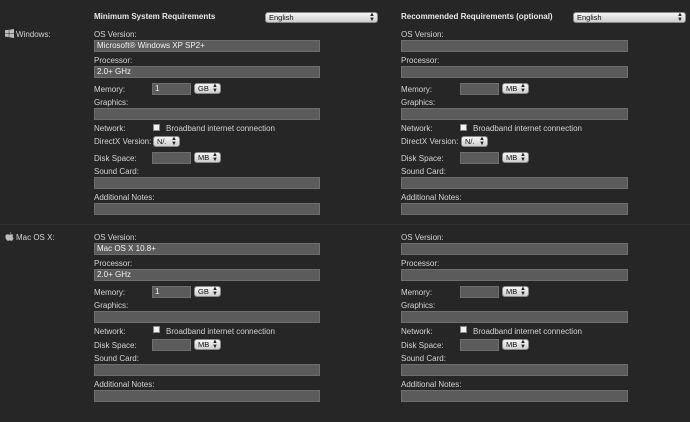 The height and width of the screenshot is (422, 690). Describe the element at coordinates (514, 396) in the screenshot. I see `mac-rec-notes-input` at that location.